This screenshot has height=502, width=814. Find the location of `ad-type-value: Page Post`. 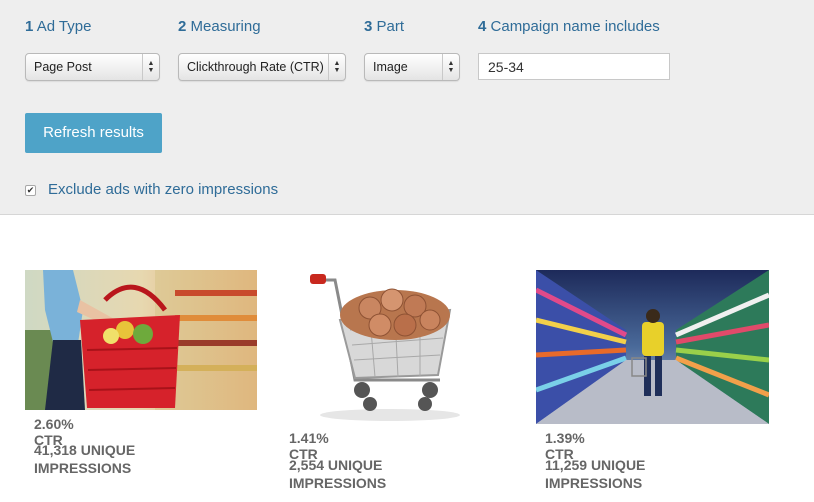

ad-type-value: Page Post is located at coordinates (63, 67).